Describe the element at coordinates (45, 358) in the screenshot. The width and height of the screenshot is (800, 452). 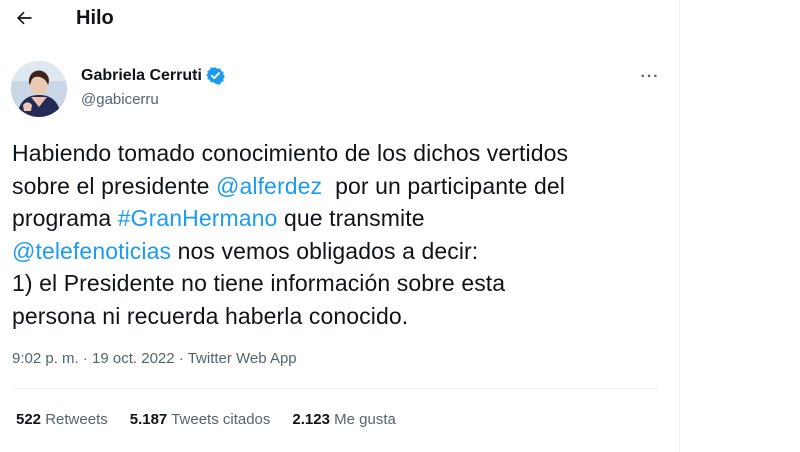
I see `tweet-time: 9:02 p. m.` at that location.